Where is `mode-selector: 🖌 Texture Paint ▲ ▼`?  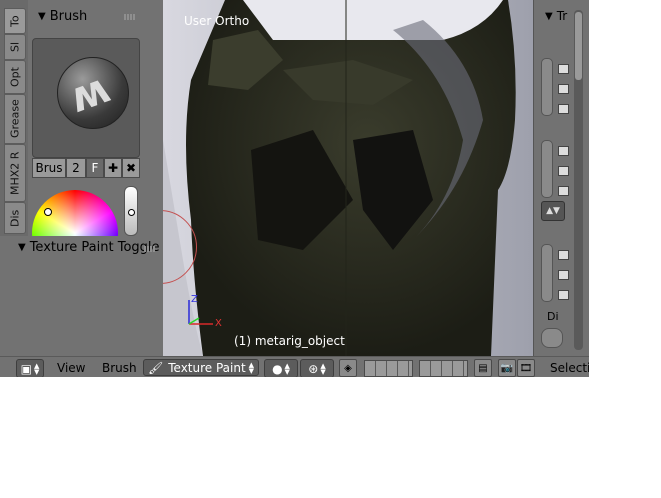 mode-selector: 🖌 Texture Paint ▲ ▼ is located at coordinates (201, 367).